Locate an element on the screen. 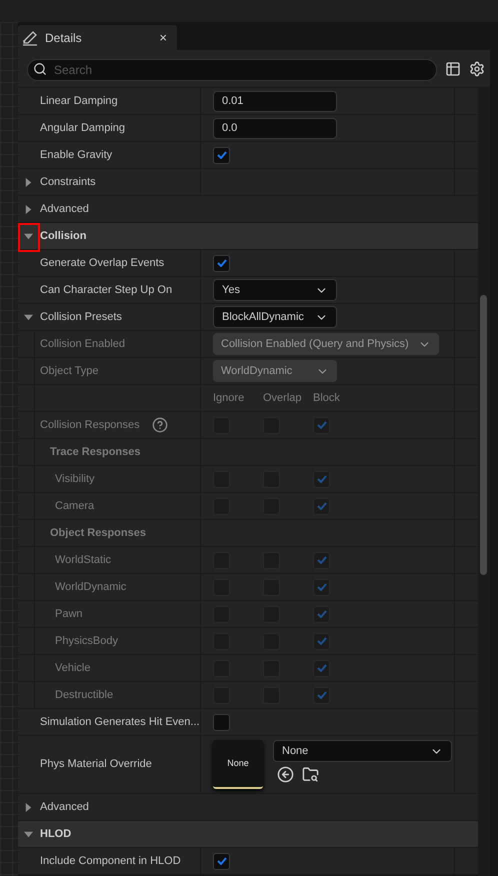  group-heading: Object Responses is located at coordinates (98, 533).